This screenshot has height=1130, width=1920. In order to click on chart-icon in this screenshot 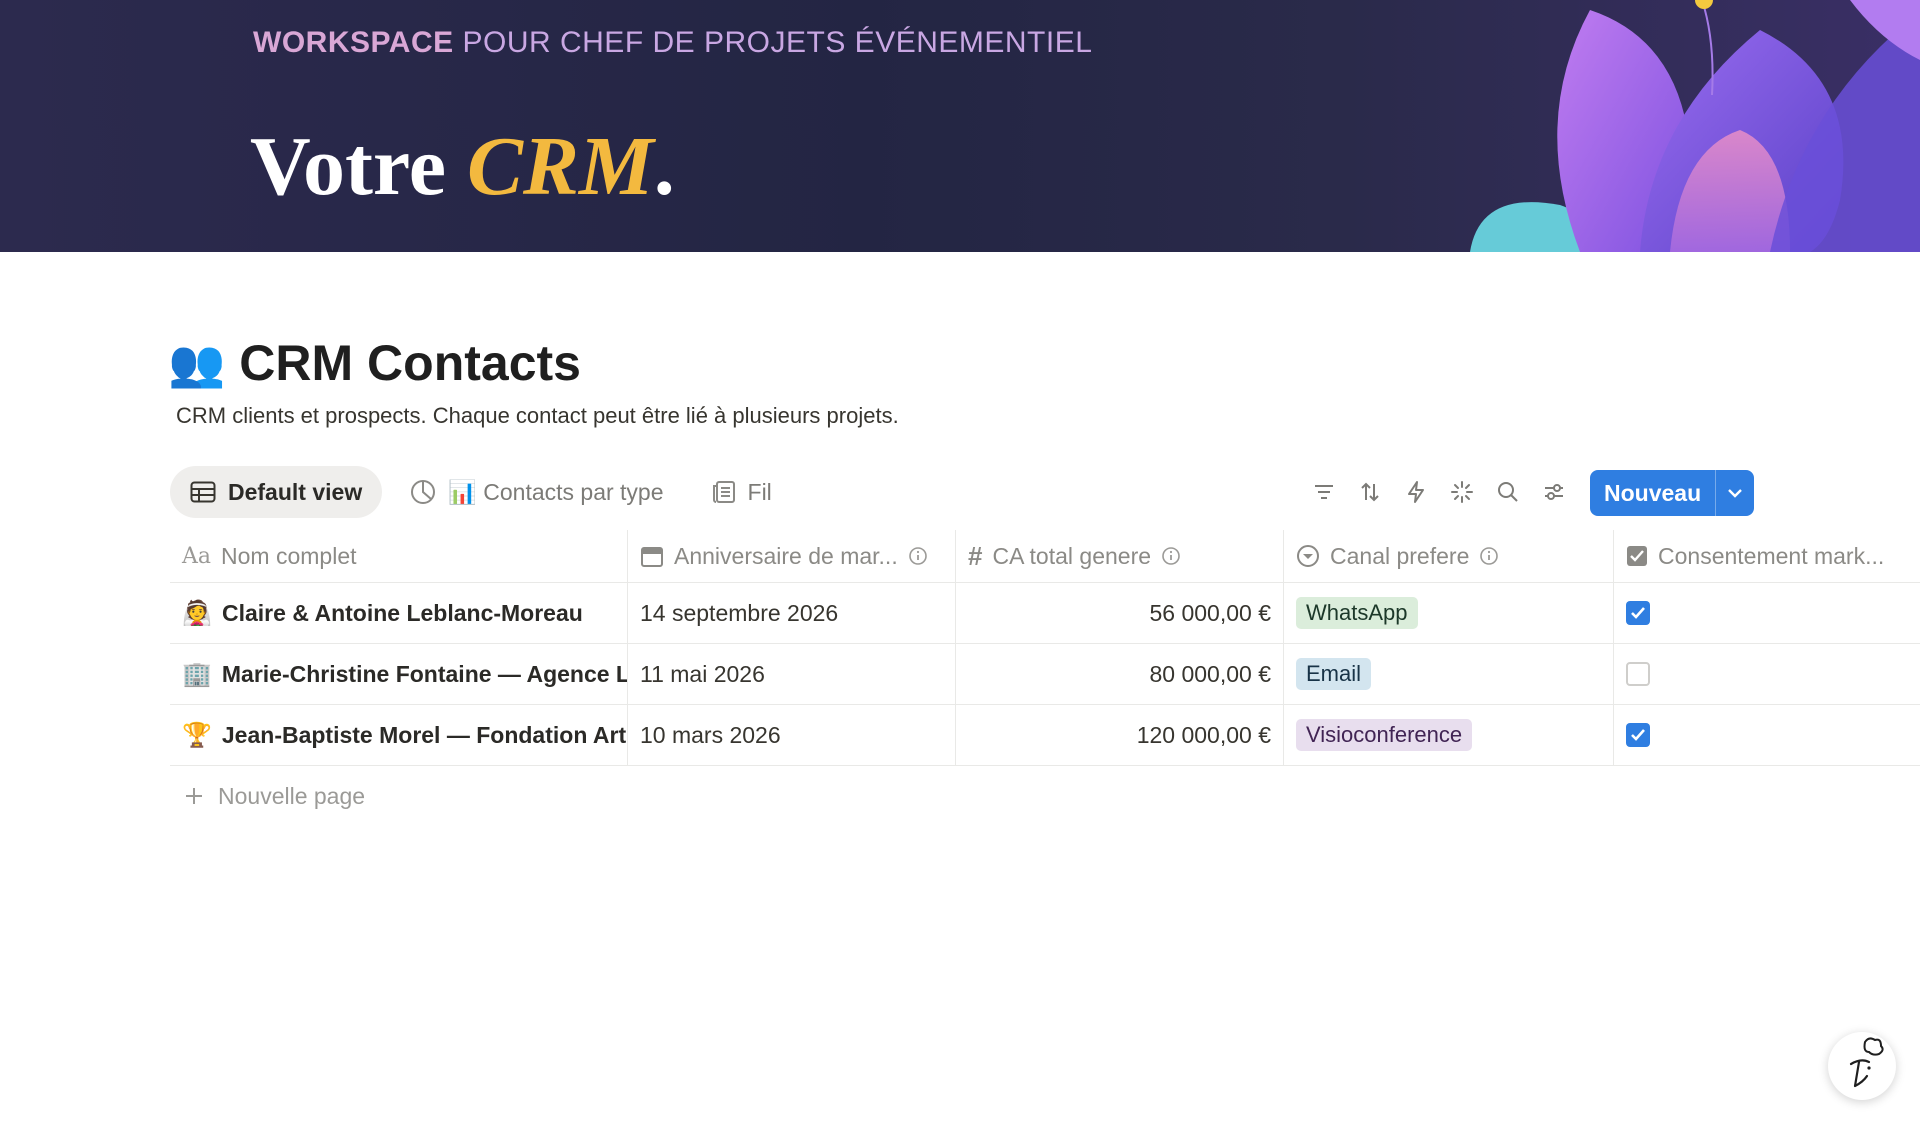, I will do `click(423, 492)`.